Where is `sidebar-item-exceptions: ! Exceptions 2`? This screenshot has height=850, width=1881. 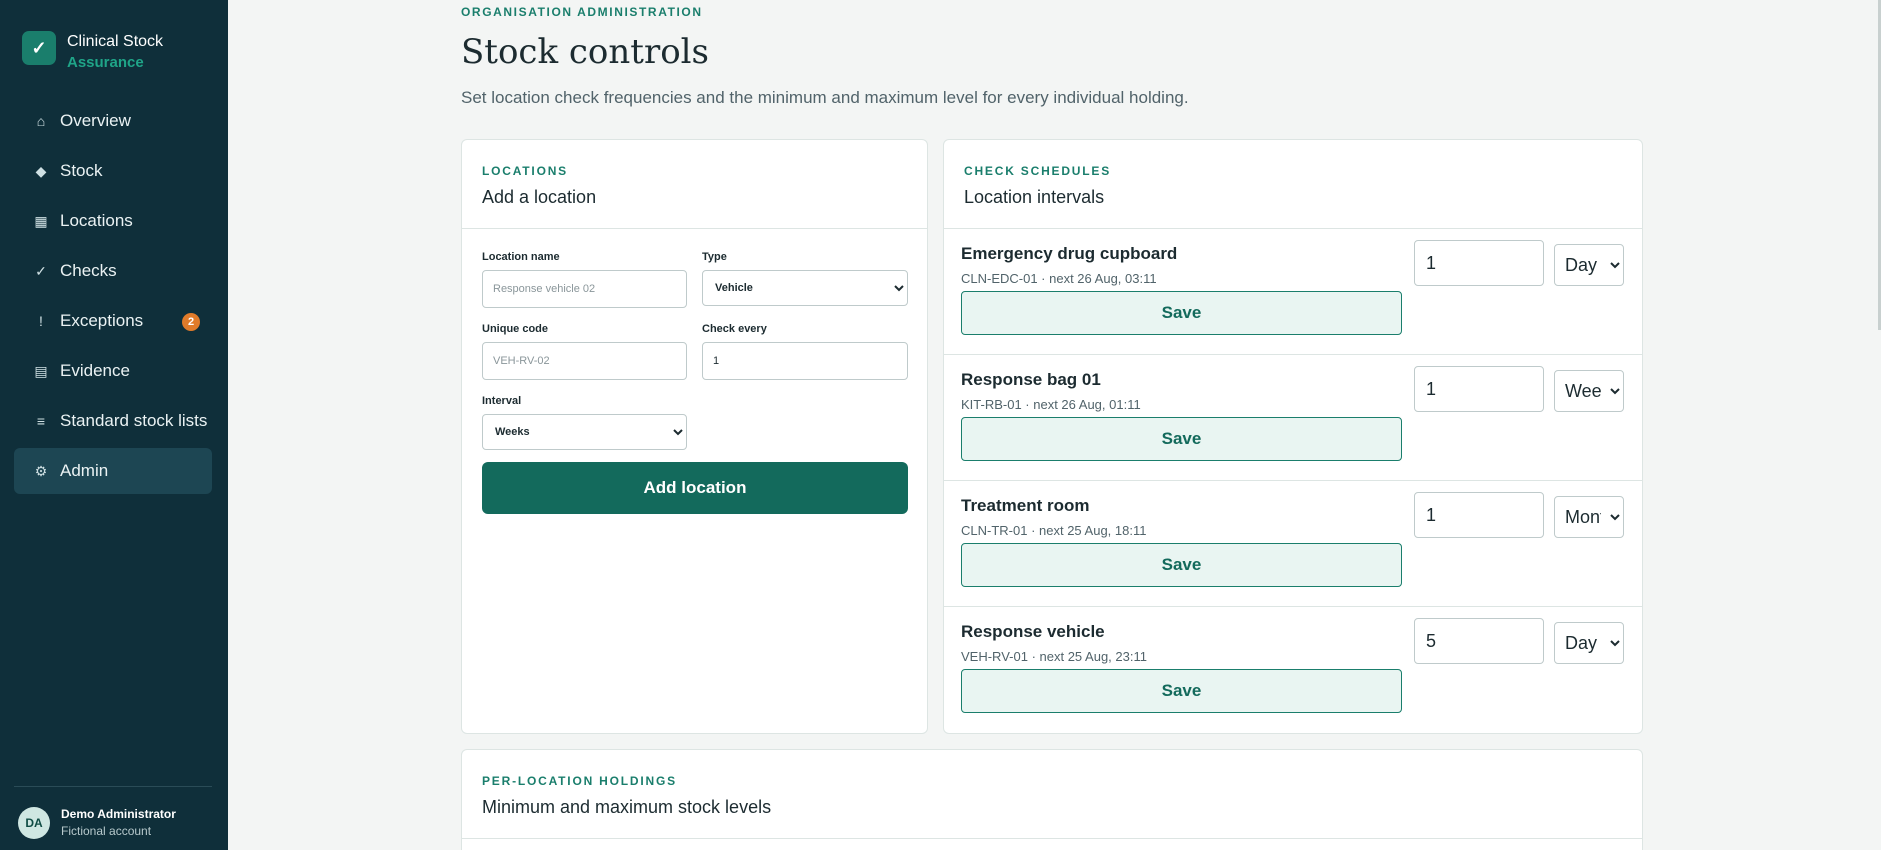 sidebar-item-exceptions: ! Exceptions 2 is located at coordinates (113, 321).